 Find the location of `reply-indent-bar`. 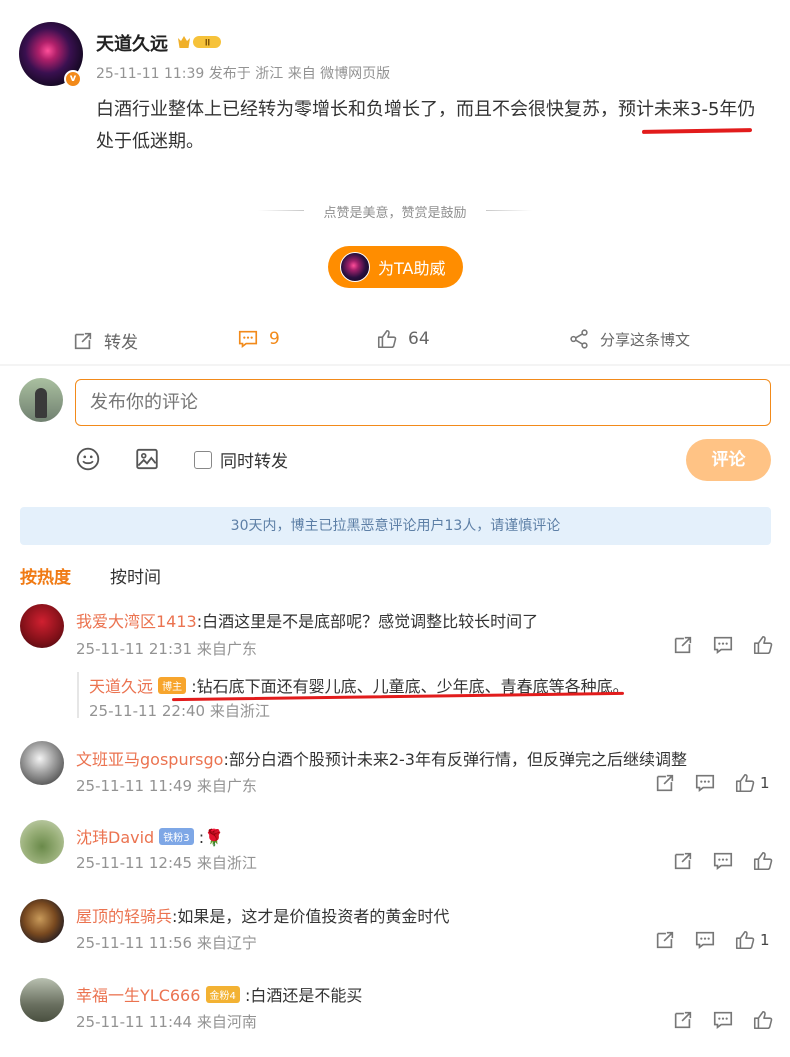

reply-indent-bar is located at coordinates (78, 695).